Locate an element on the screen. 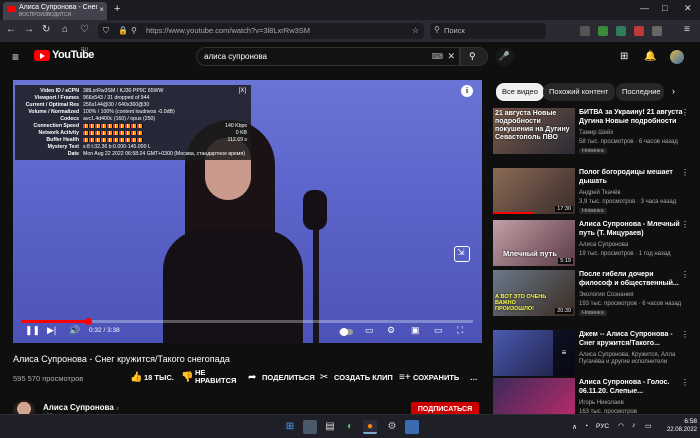  pocket-extension-icon is located at coordinates (585, 31).